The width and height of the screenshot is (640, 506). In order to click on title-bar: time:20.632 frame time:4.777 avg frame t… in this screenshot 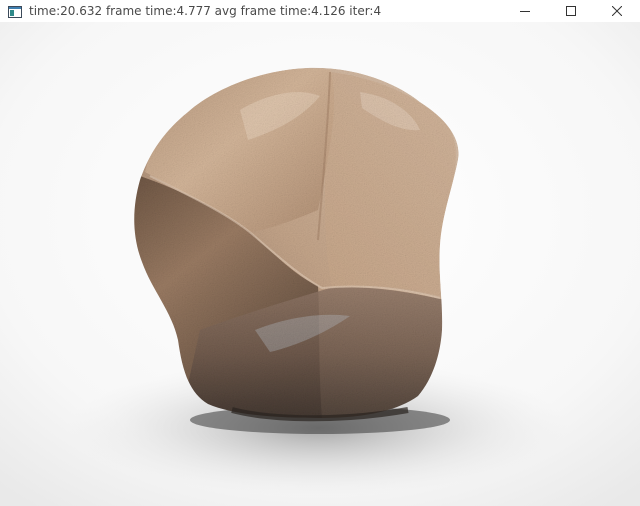, I will do `click(320, 11)`.